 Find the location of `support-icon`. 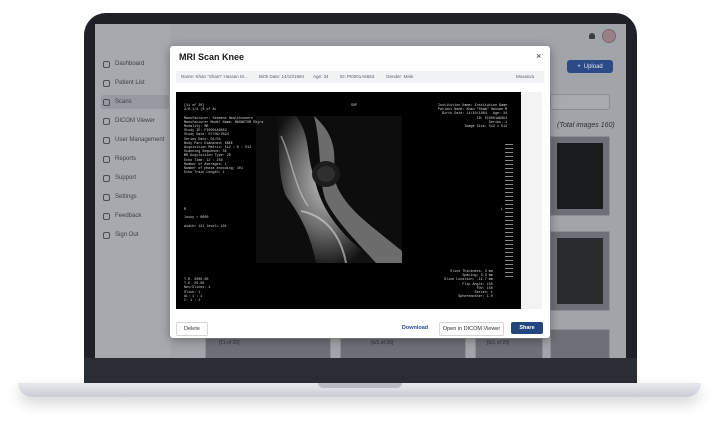

support-icon is located at coordinates (106, 178).